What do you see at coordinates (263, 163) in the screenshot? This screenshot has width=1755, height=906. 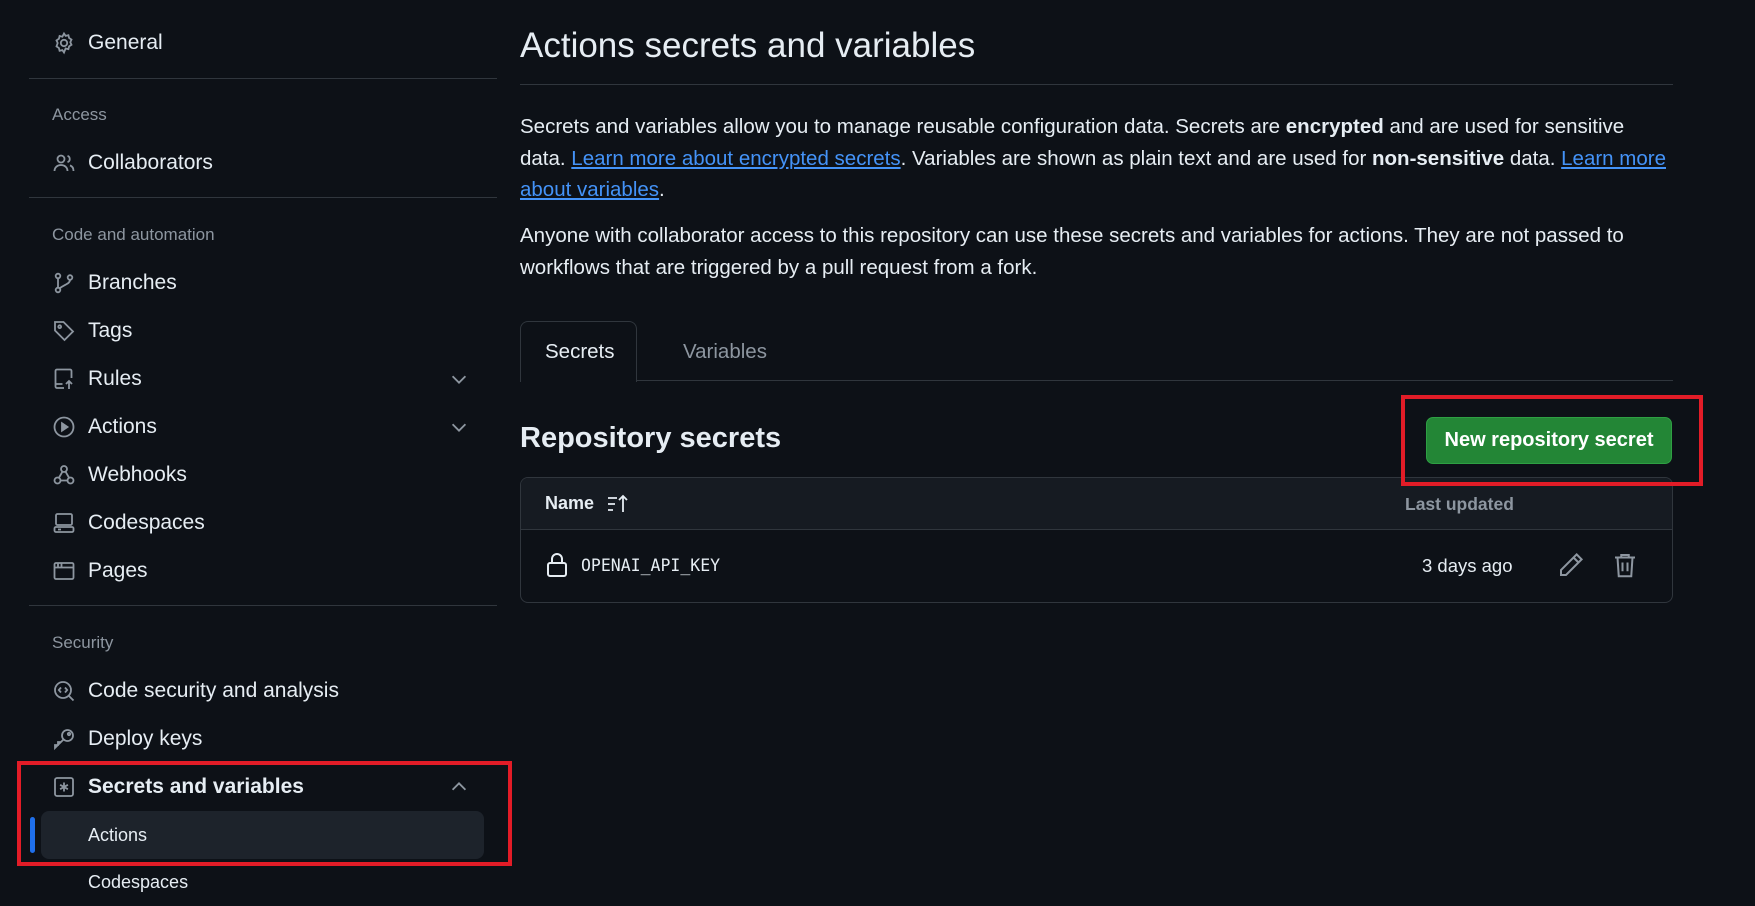 I see `sidebar-item-collaborators: Collaborators` at bounding box center [263, 163].